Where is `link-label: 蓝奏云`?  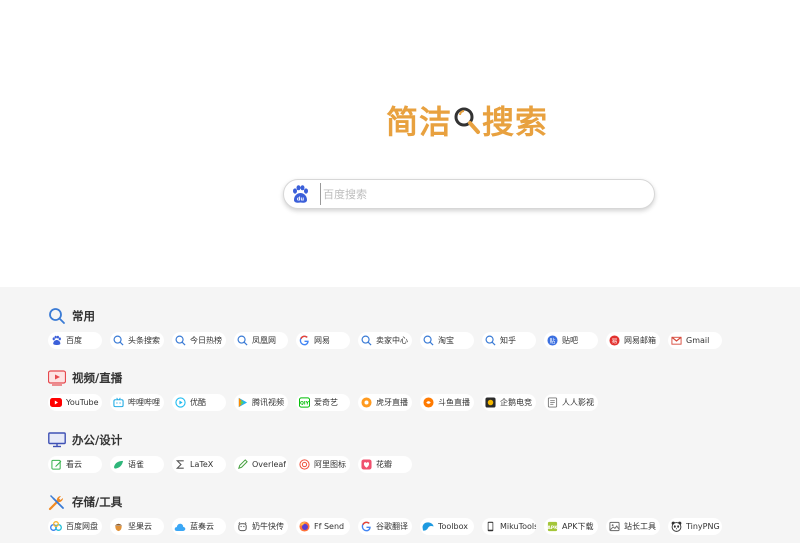
link-label: 蓝奏云 is located at coordinates (202, 526).